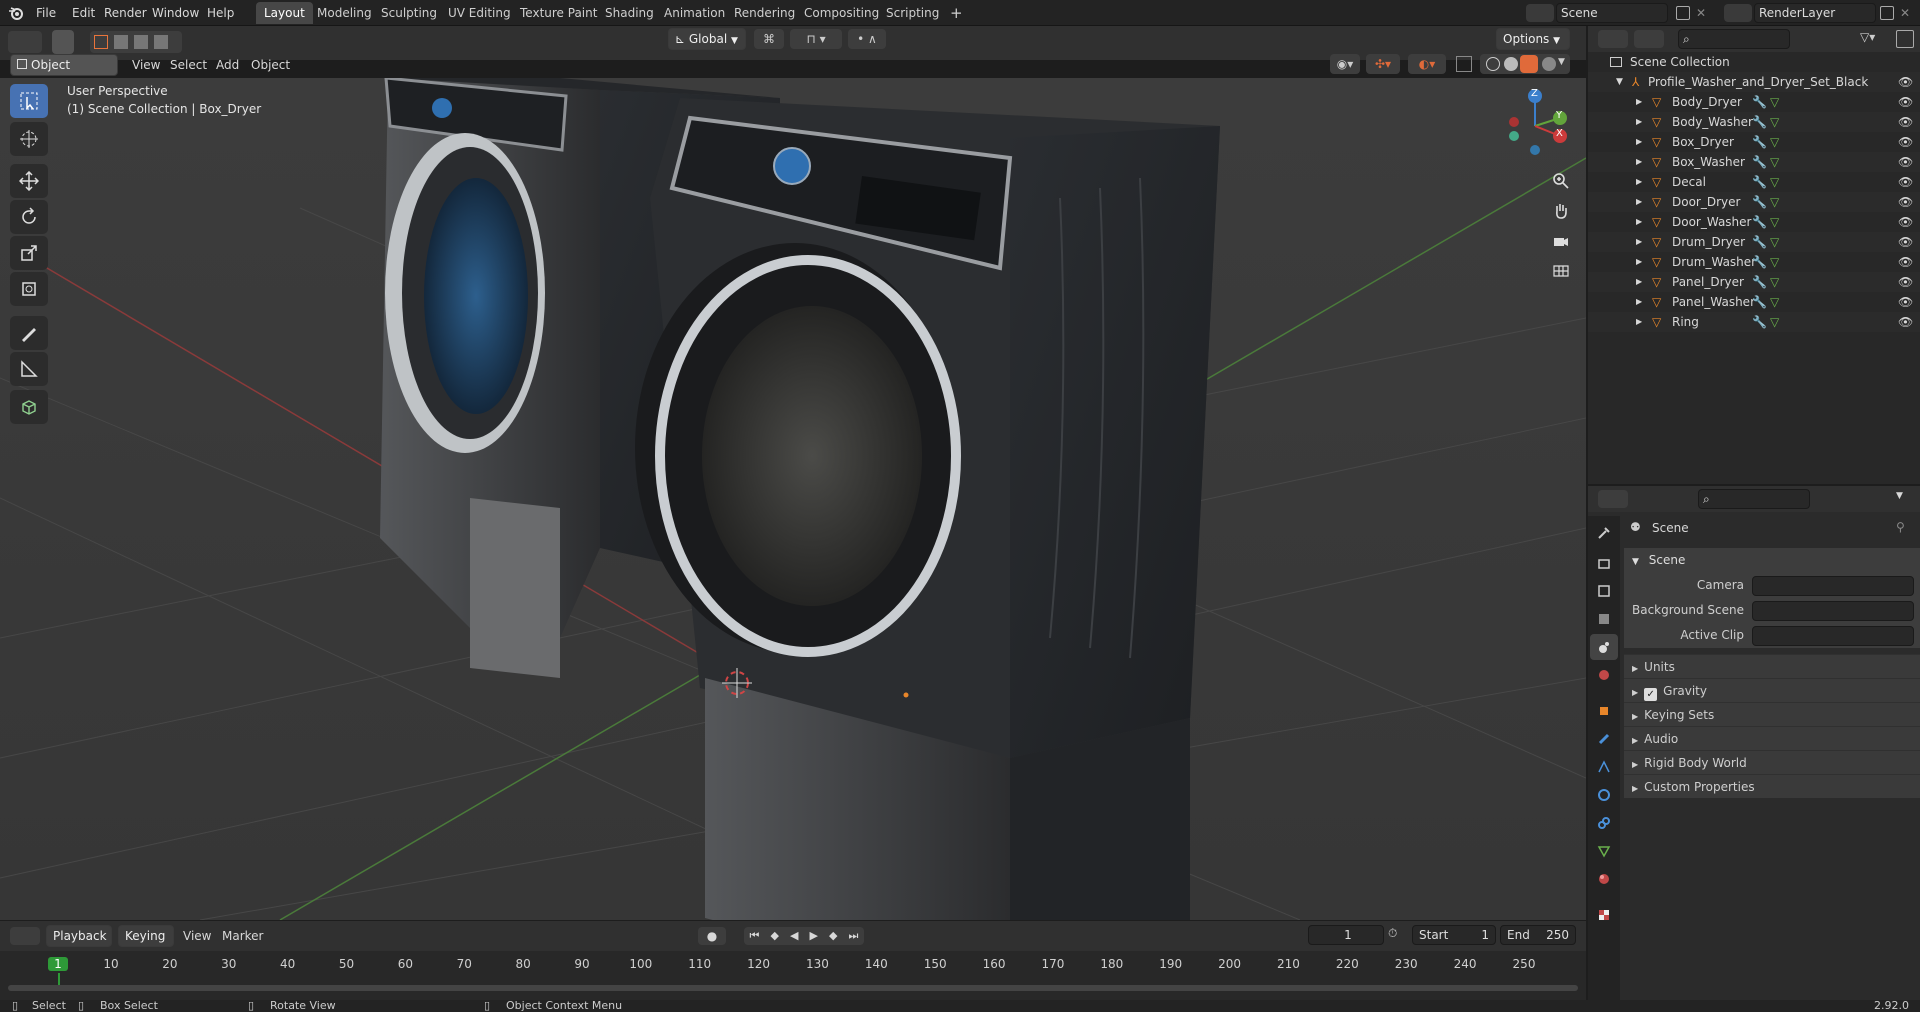 This screenshot has height=1012, width=1920. What do you see at coordinates (814, 936) in the screenshot?
I see `play-icon: ▶` at bounding box center [814, 936].